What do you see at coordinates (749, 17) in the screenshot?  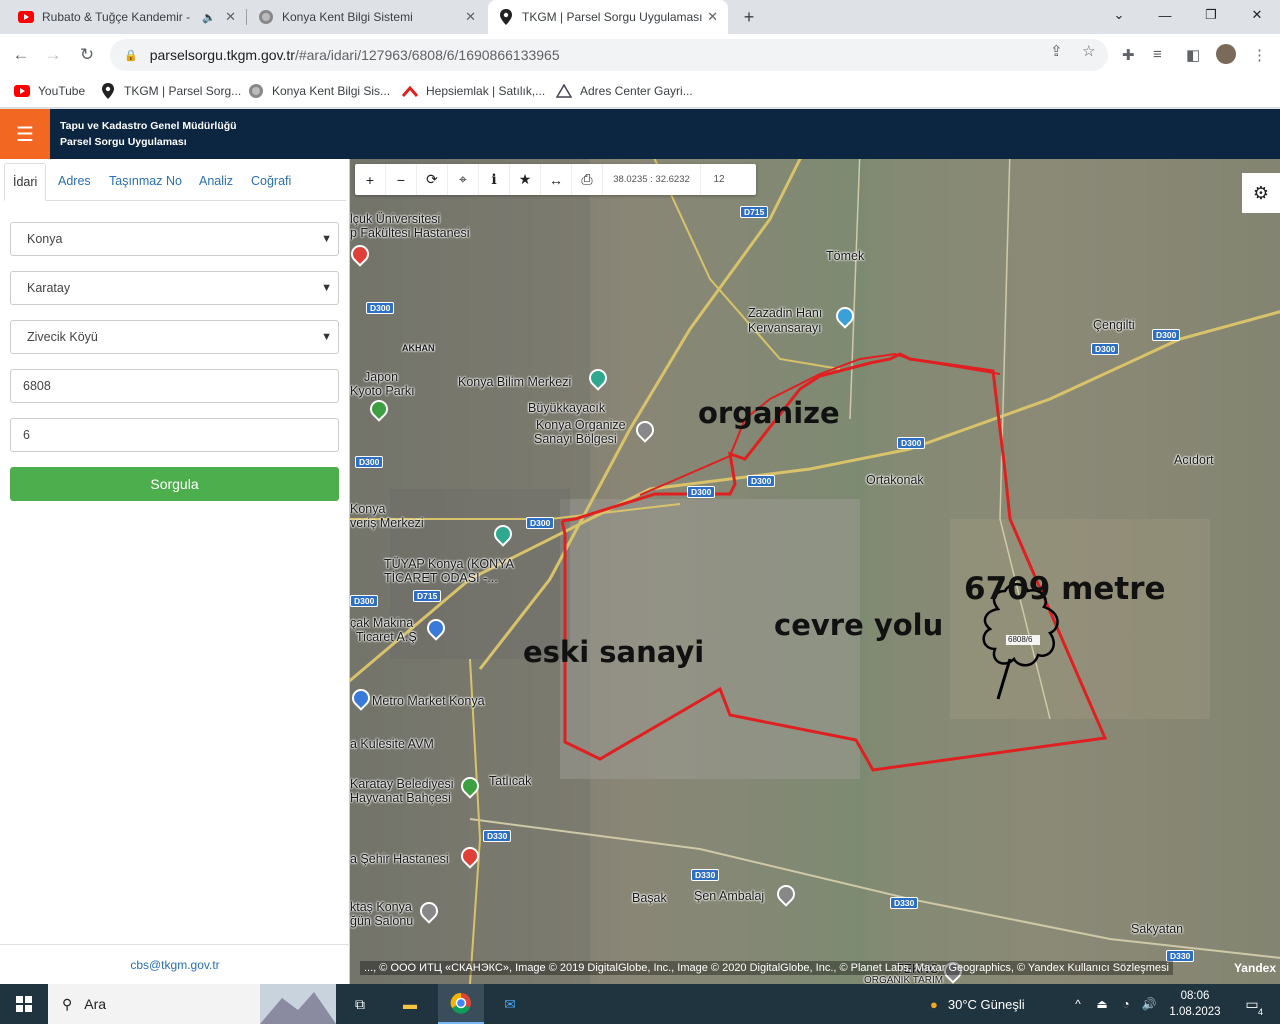 I see `new-tab-button: +` at bounding box center [749, 17].